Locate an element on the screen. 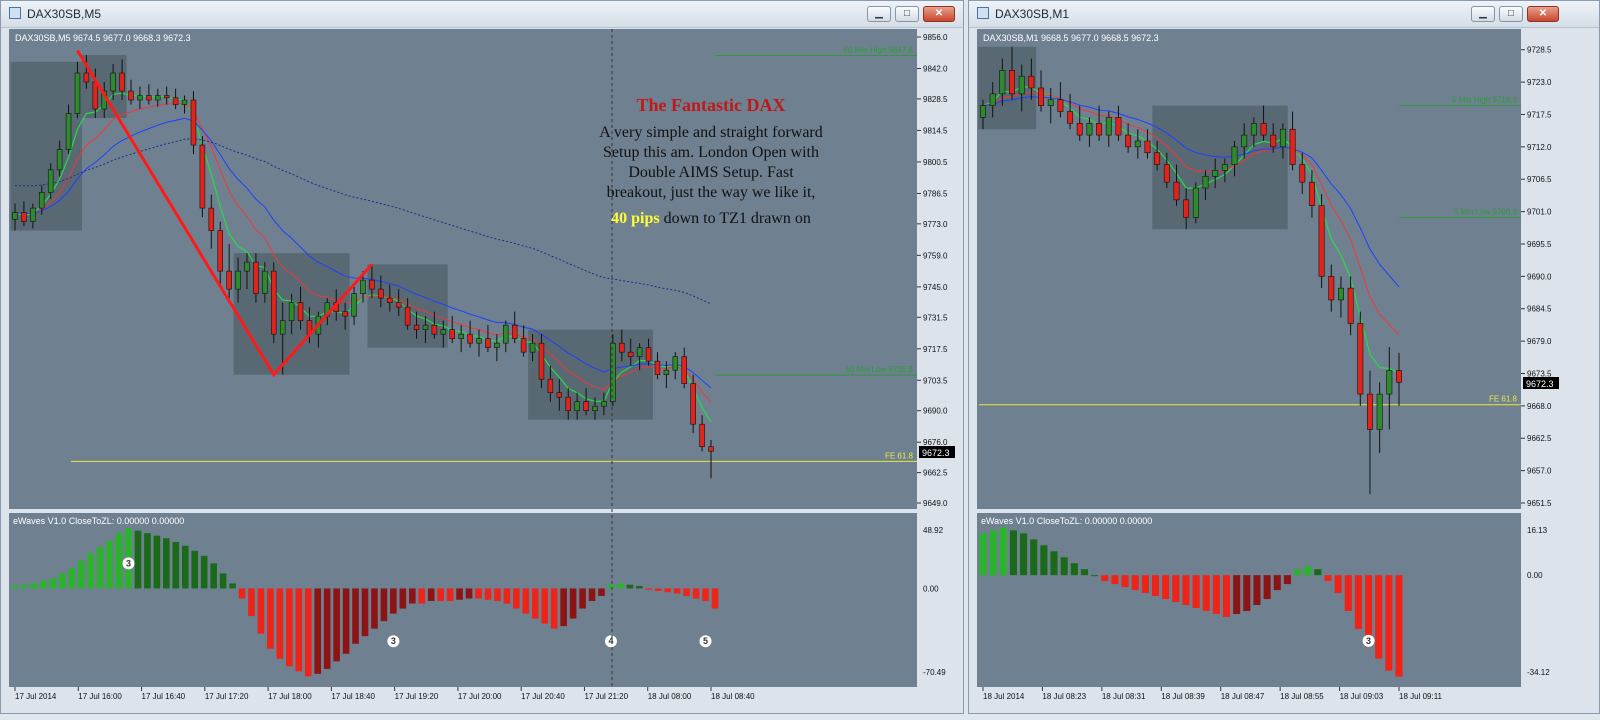 This screenshot has height=720, width=1600. chart-window-icon is located at coordinates (15, 13).